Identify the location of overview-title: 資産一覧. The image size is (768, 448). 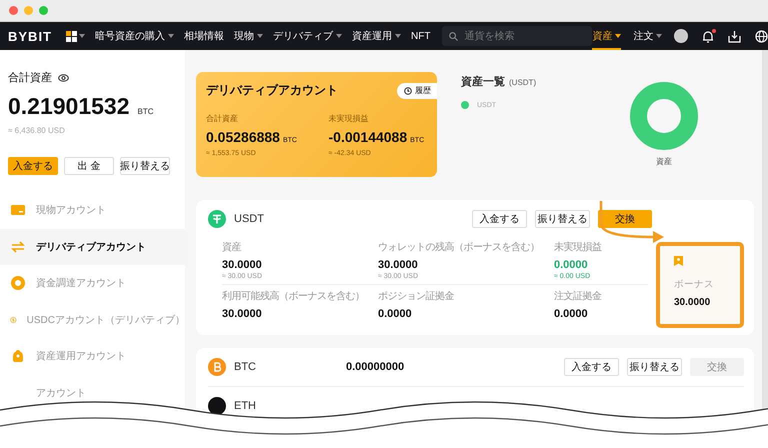
(483, 81).